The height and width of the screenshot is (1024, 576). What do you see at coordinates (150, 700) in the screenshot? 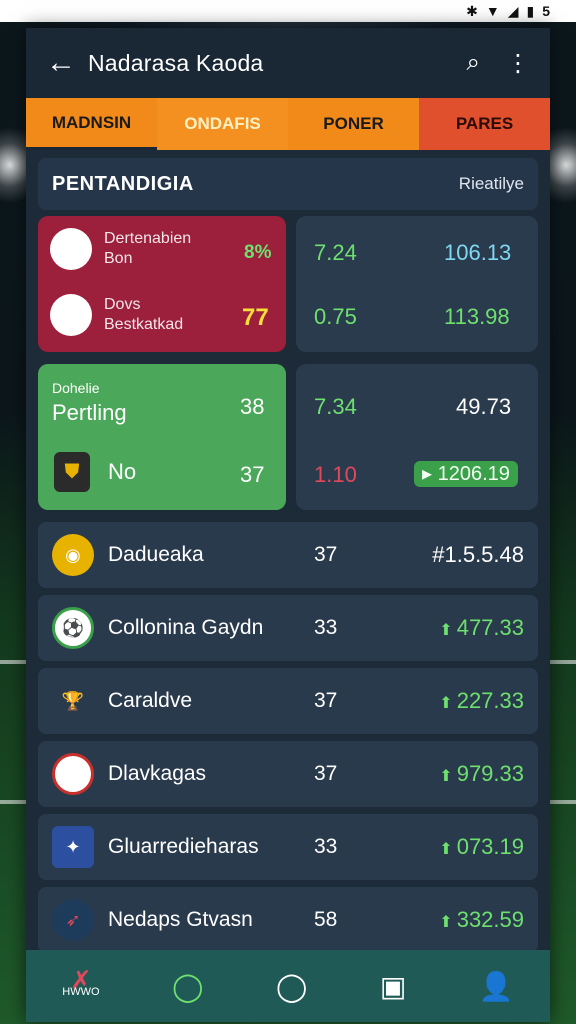
I see `club-name: Caraldve` at bounding box center [150, 700].